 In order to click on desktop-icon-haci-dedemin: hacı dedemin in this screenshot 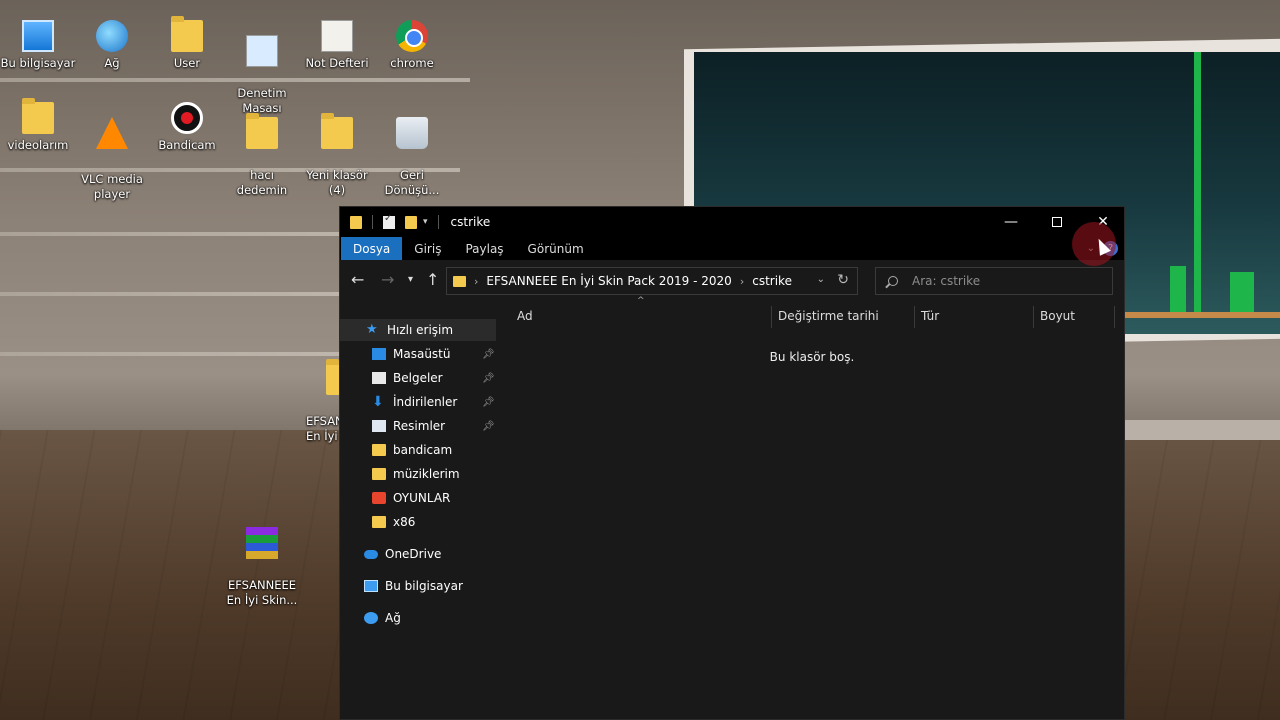, I will do `click(262, 157)`.